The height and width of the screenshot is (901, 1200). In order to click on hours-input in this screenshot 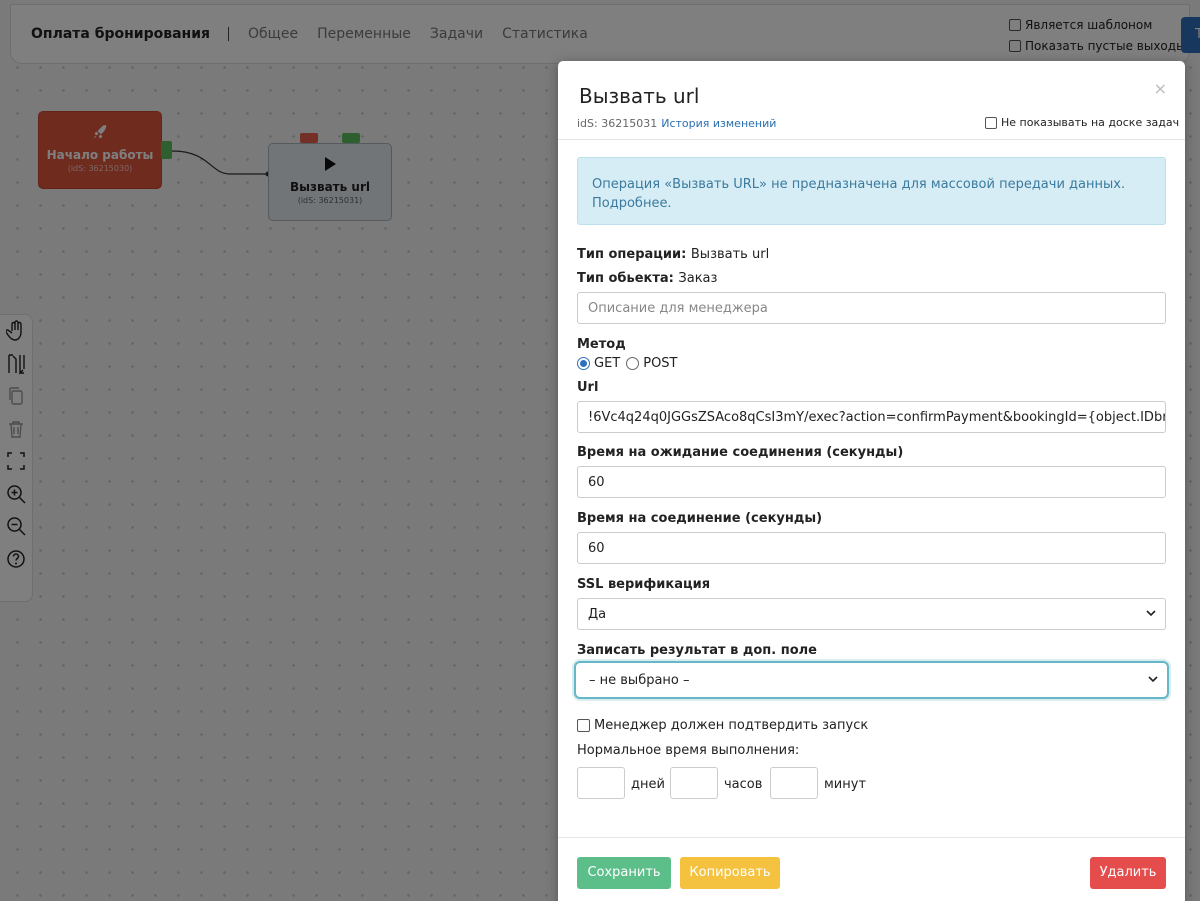, I will do `click(694, 783)`.